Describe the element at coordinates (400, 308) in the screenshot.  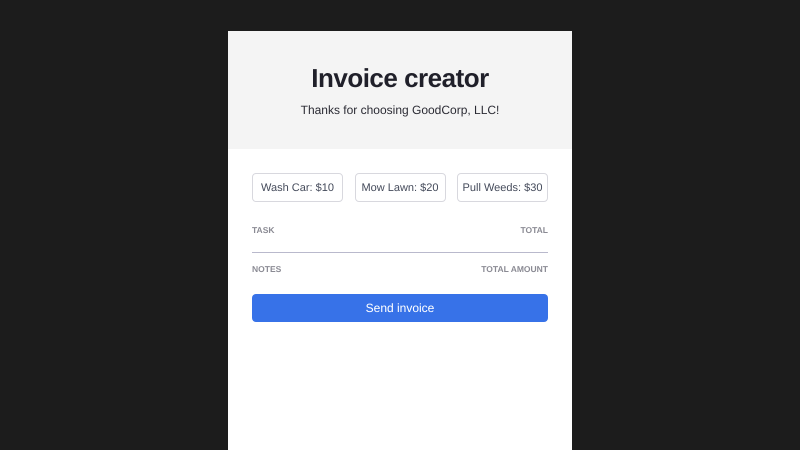
I see `send-invoice-button: Send invoice` at that location.